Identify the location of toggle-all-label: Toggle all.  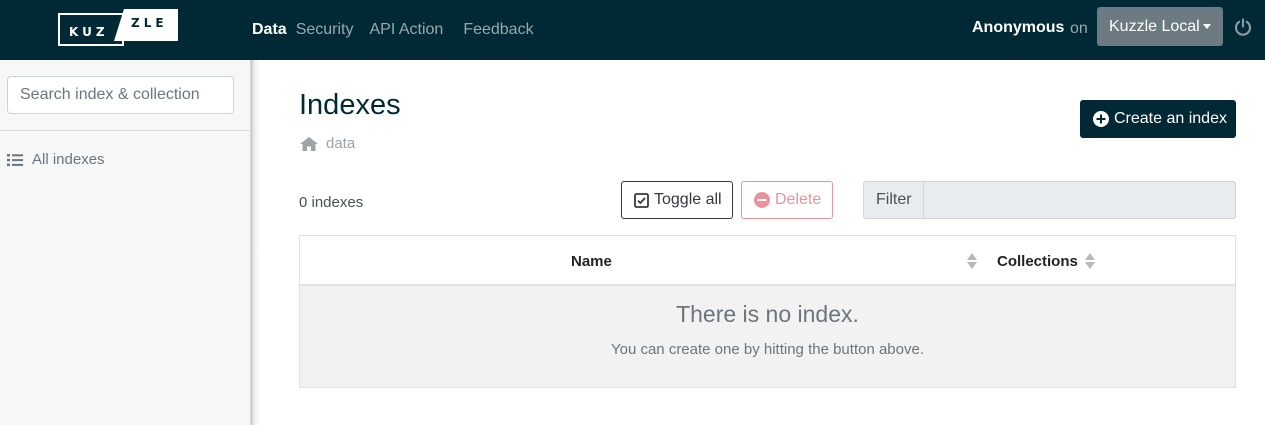
(688, 199).